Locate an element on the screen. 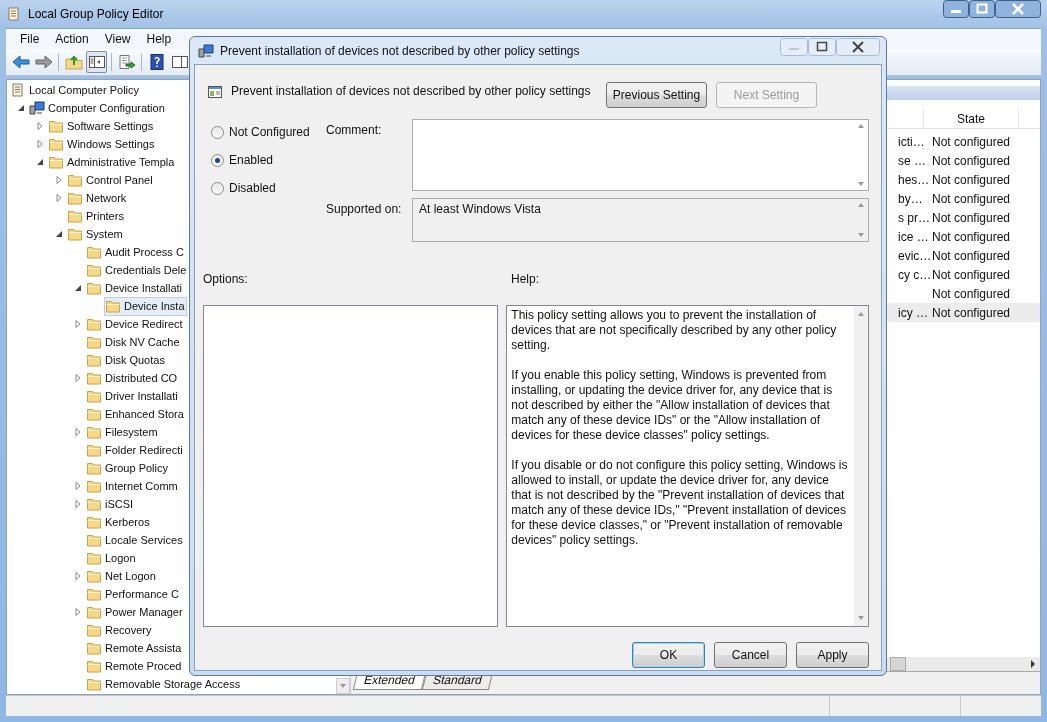 Image resolution: width=1047 pixels, height=722 pixels. tree-item: Software Settings is located at coordinates (101, 126).